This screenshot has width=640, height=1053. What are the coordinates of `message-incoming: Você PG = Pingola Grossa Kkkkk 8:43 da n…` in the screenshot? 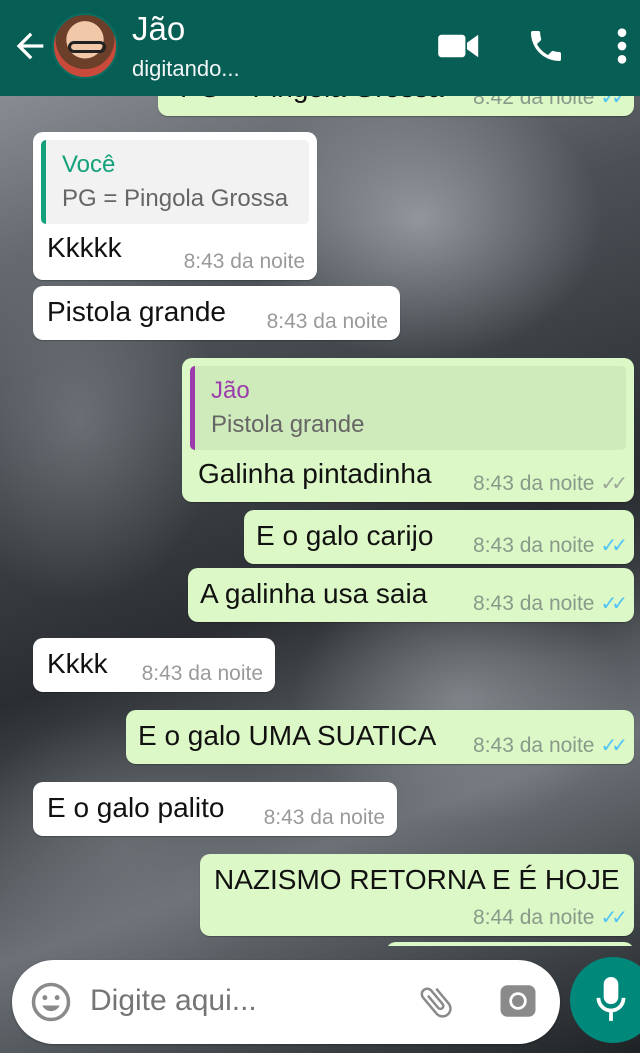 It's located at (175, 206).